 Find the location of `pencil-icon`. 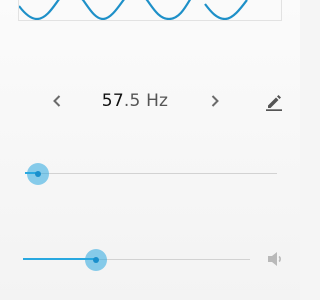

pencil-icon is located at coordinates (274, 103).